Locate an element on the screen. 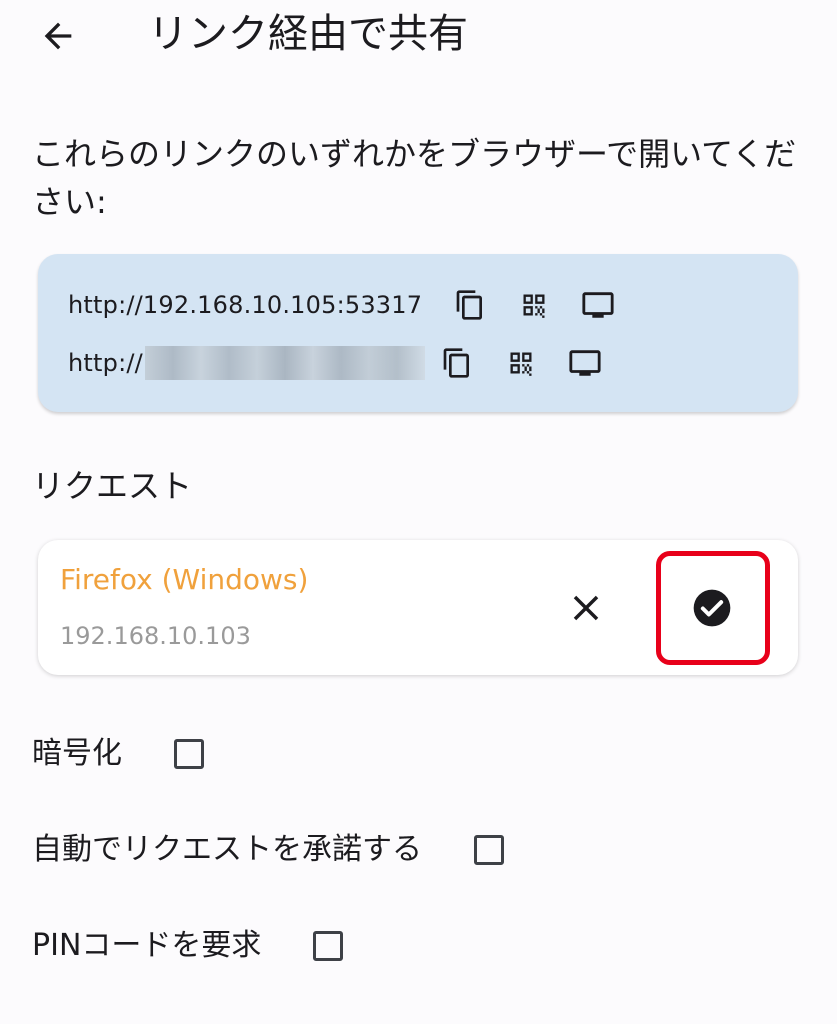 The image size is (837, 1024). encryption-option: 暗号化 is located at coordinates (118, 754).